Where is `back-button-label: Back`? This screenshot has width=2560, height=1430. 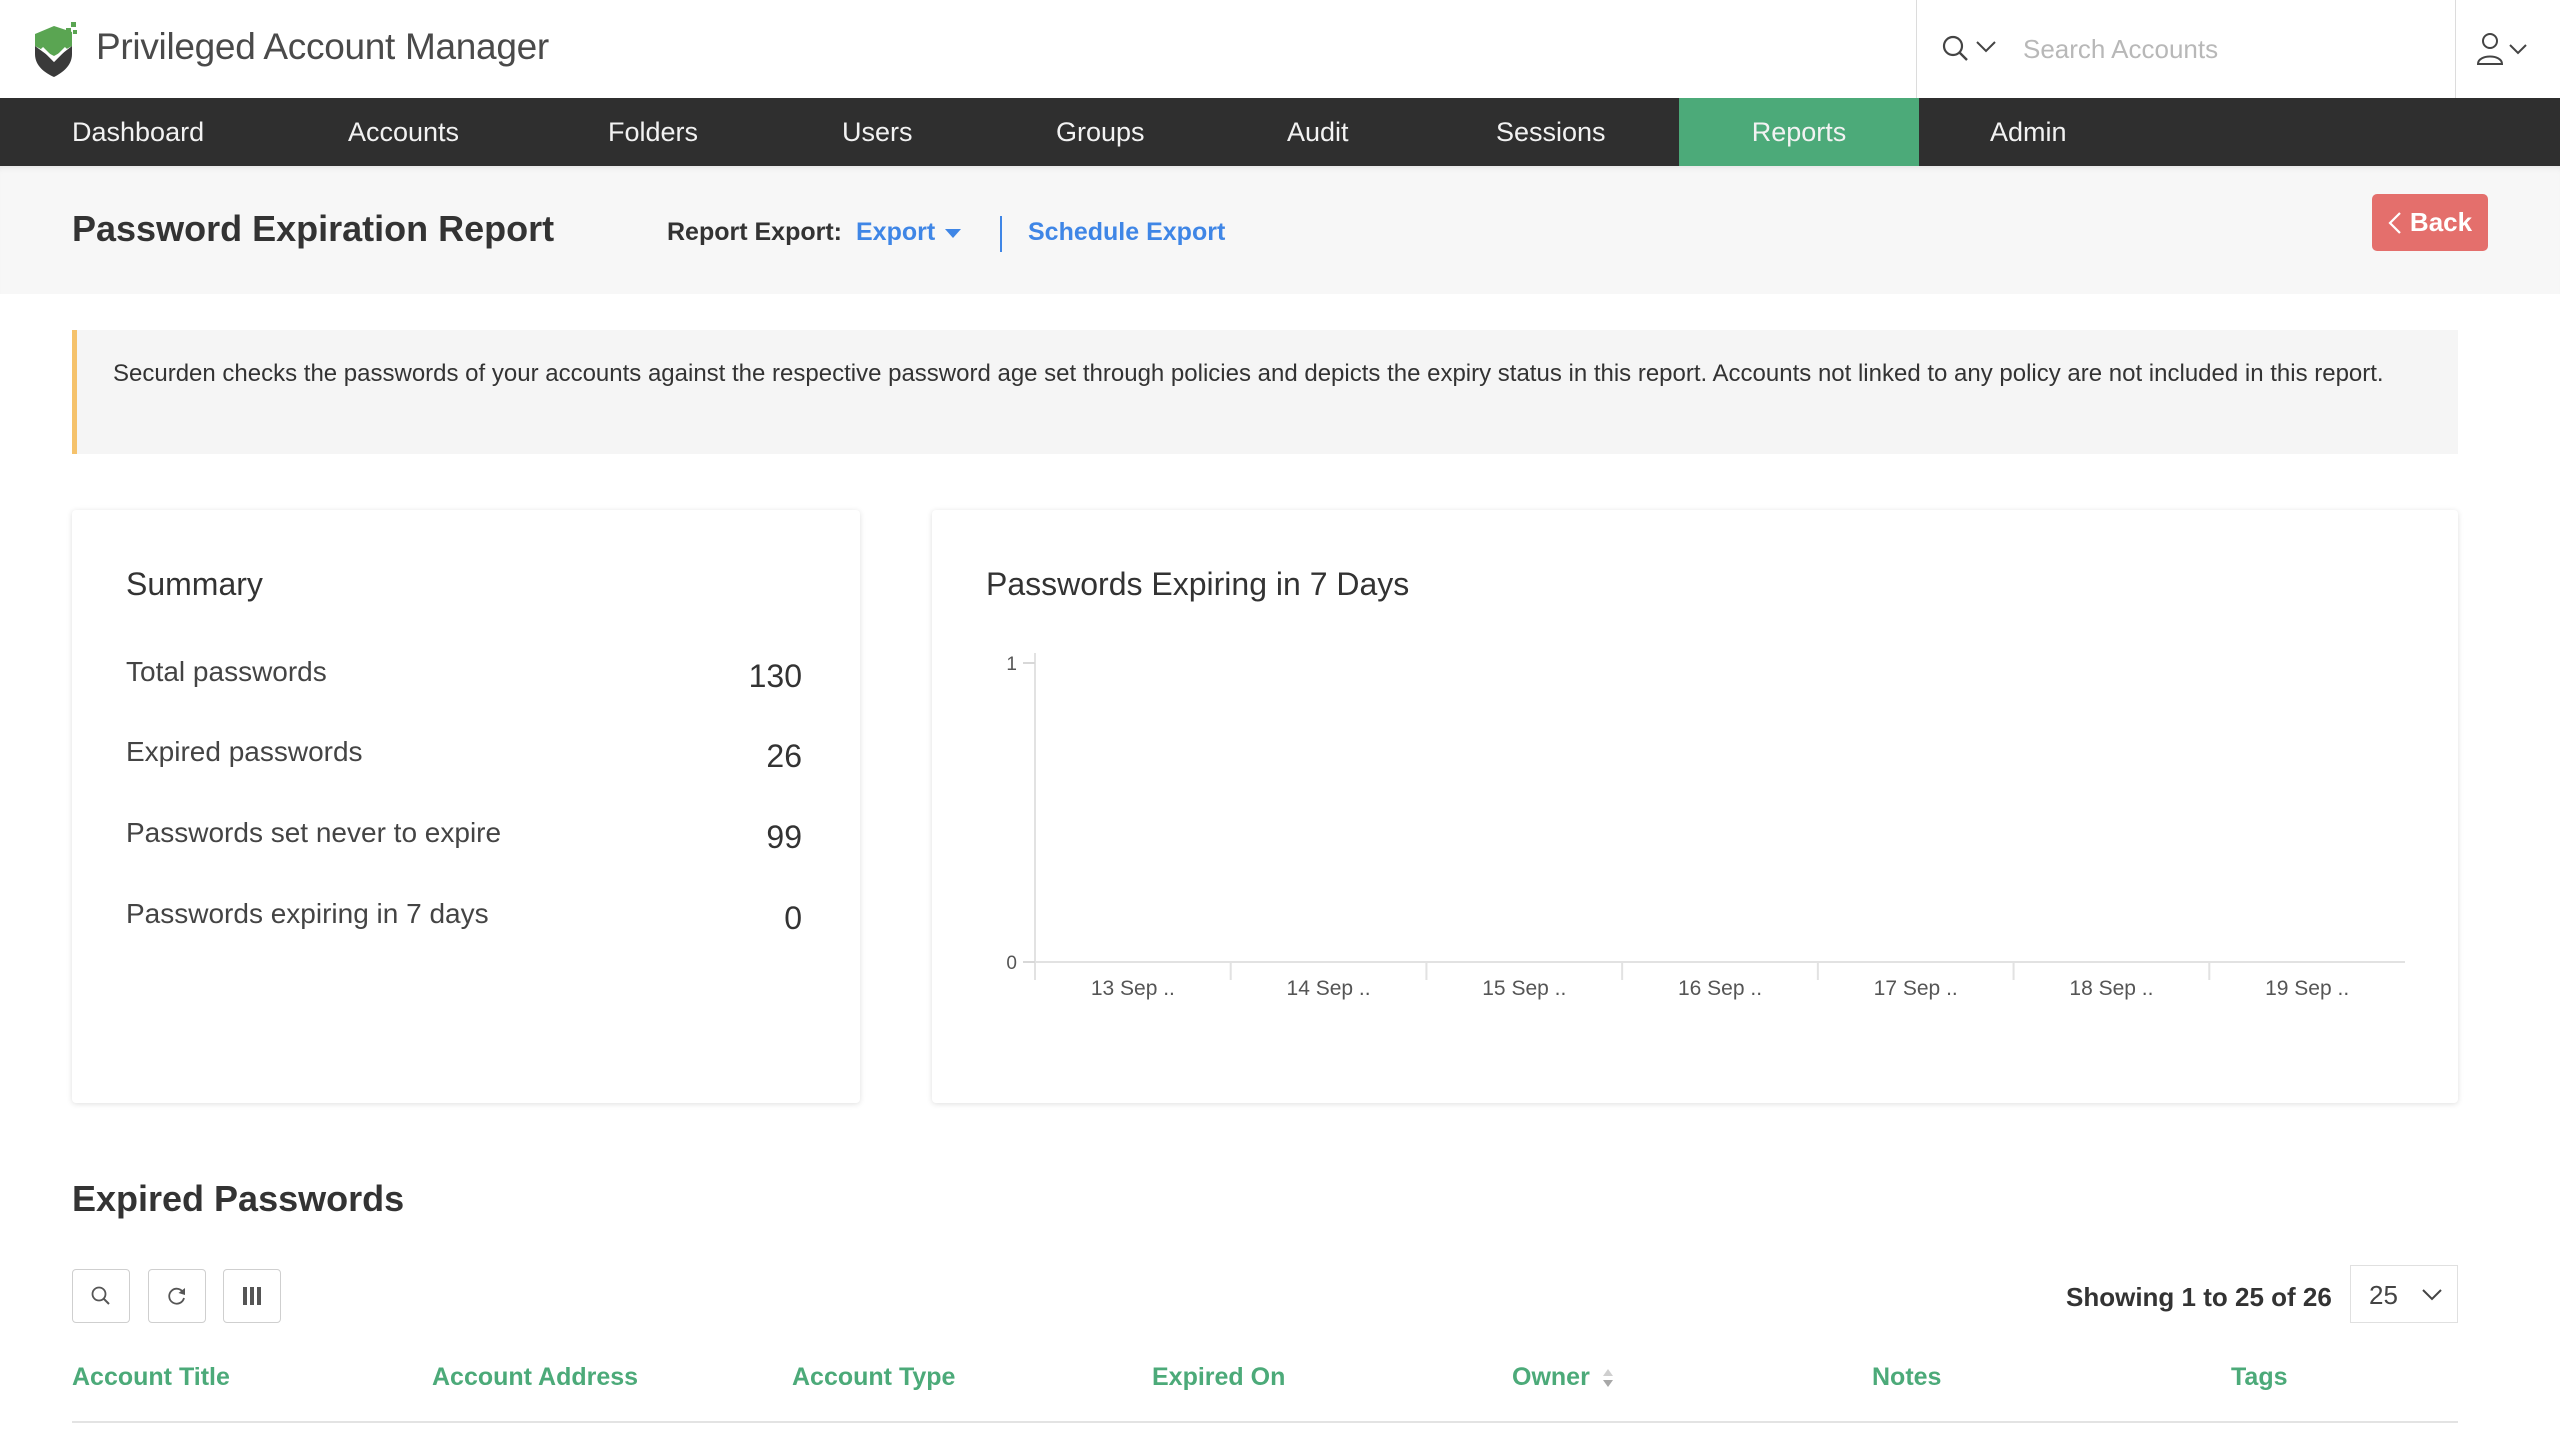 back-button-label: Back is located at coordinates (2441, 222).